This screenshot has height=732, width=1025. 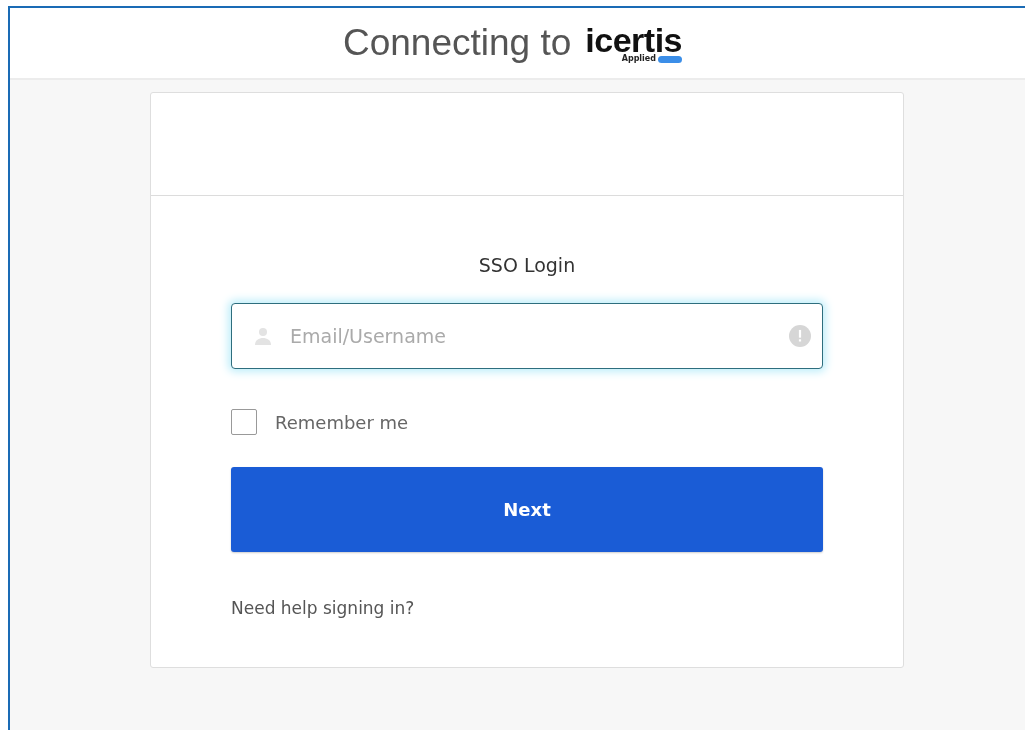 What do you see at coordinates (323, 608) in the screenshot?
I see `help-link: Need help signing in?` at bounding box center [323, 608].